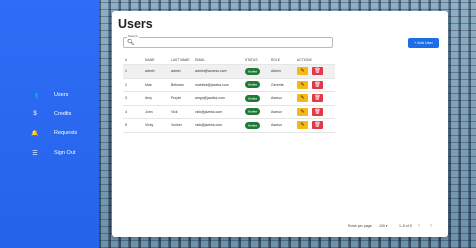 The image size is (476, 248). What do you see at coordinates (176, 71) in the screenshot?
I see `row-last-name: admin` at bounding box center [176, 71].